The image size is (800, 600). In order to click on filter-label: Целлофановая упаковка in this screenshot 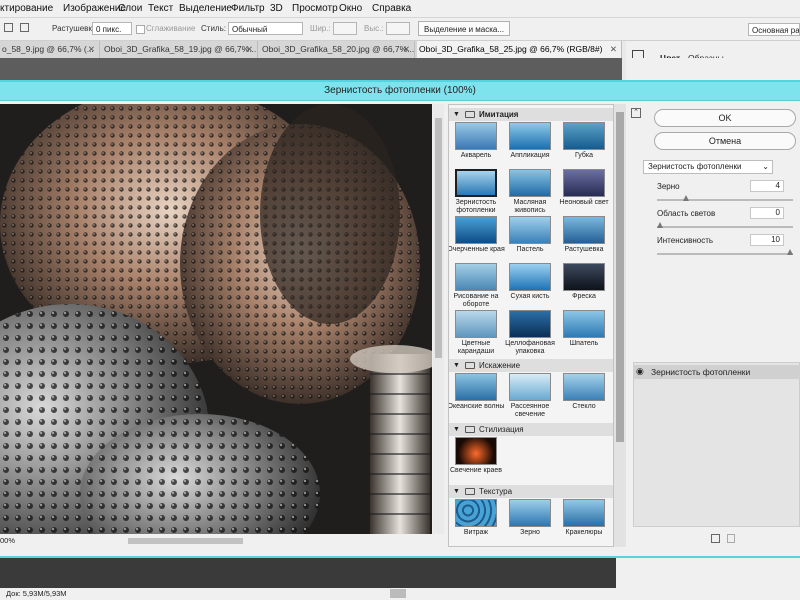, I will do `click(530, 347)`.